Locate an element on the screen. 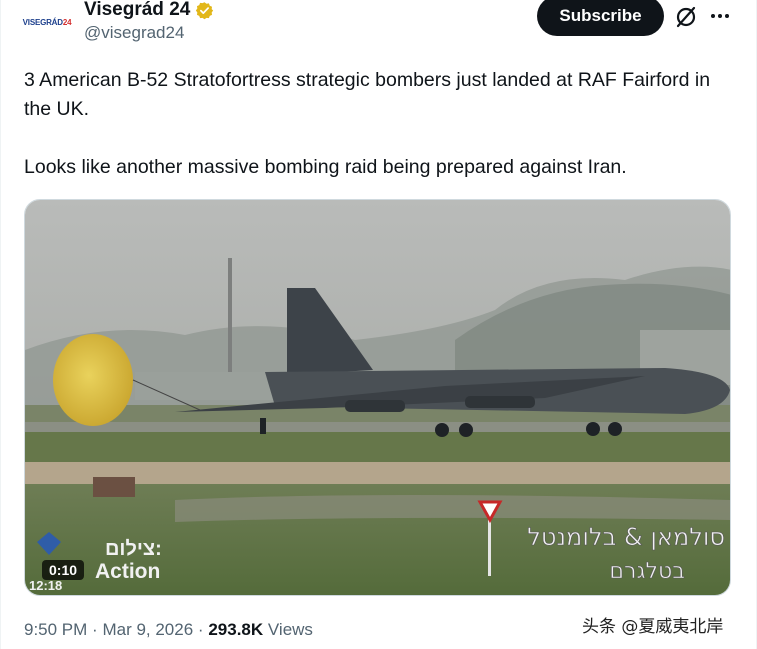 This screenshot has width=757, height=649. display-name-text: Visegrád 24 is located at coordinates (137, 10).